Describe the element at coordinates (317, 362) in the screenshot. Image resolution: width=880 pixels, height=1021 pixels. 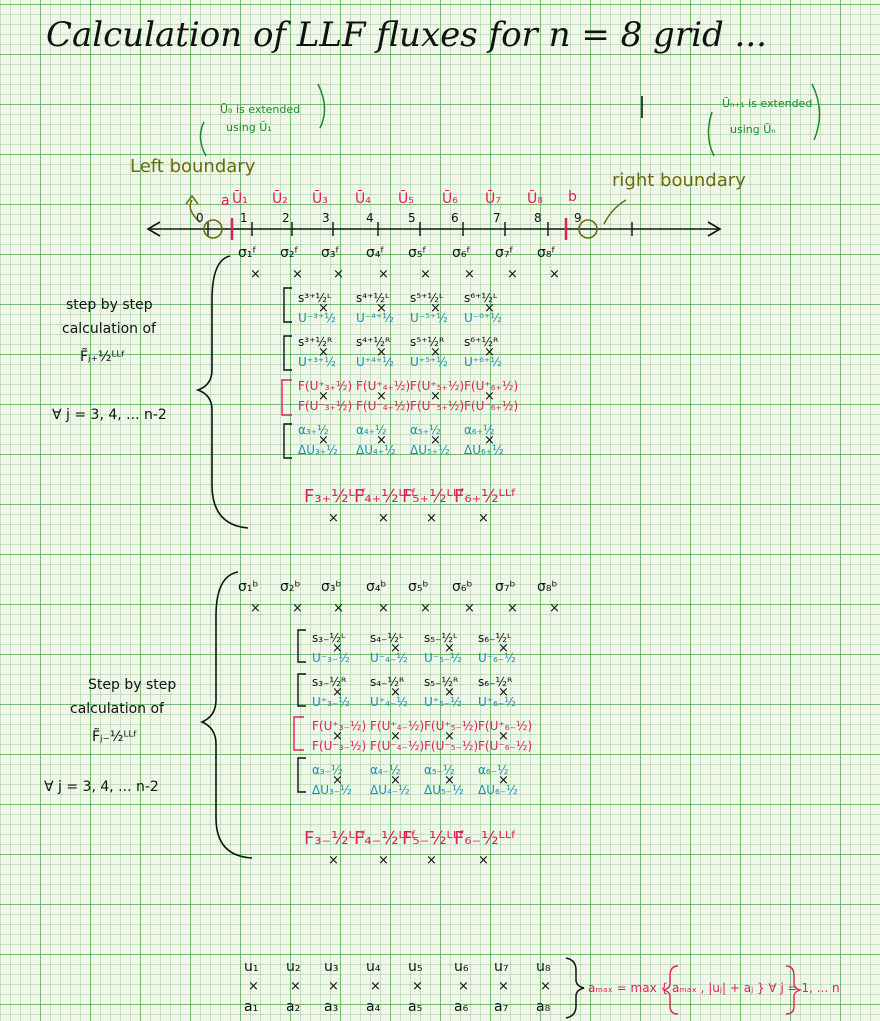
I see `top_block-row4-col1: U⁺³⁺½` at that location.